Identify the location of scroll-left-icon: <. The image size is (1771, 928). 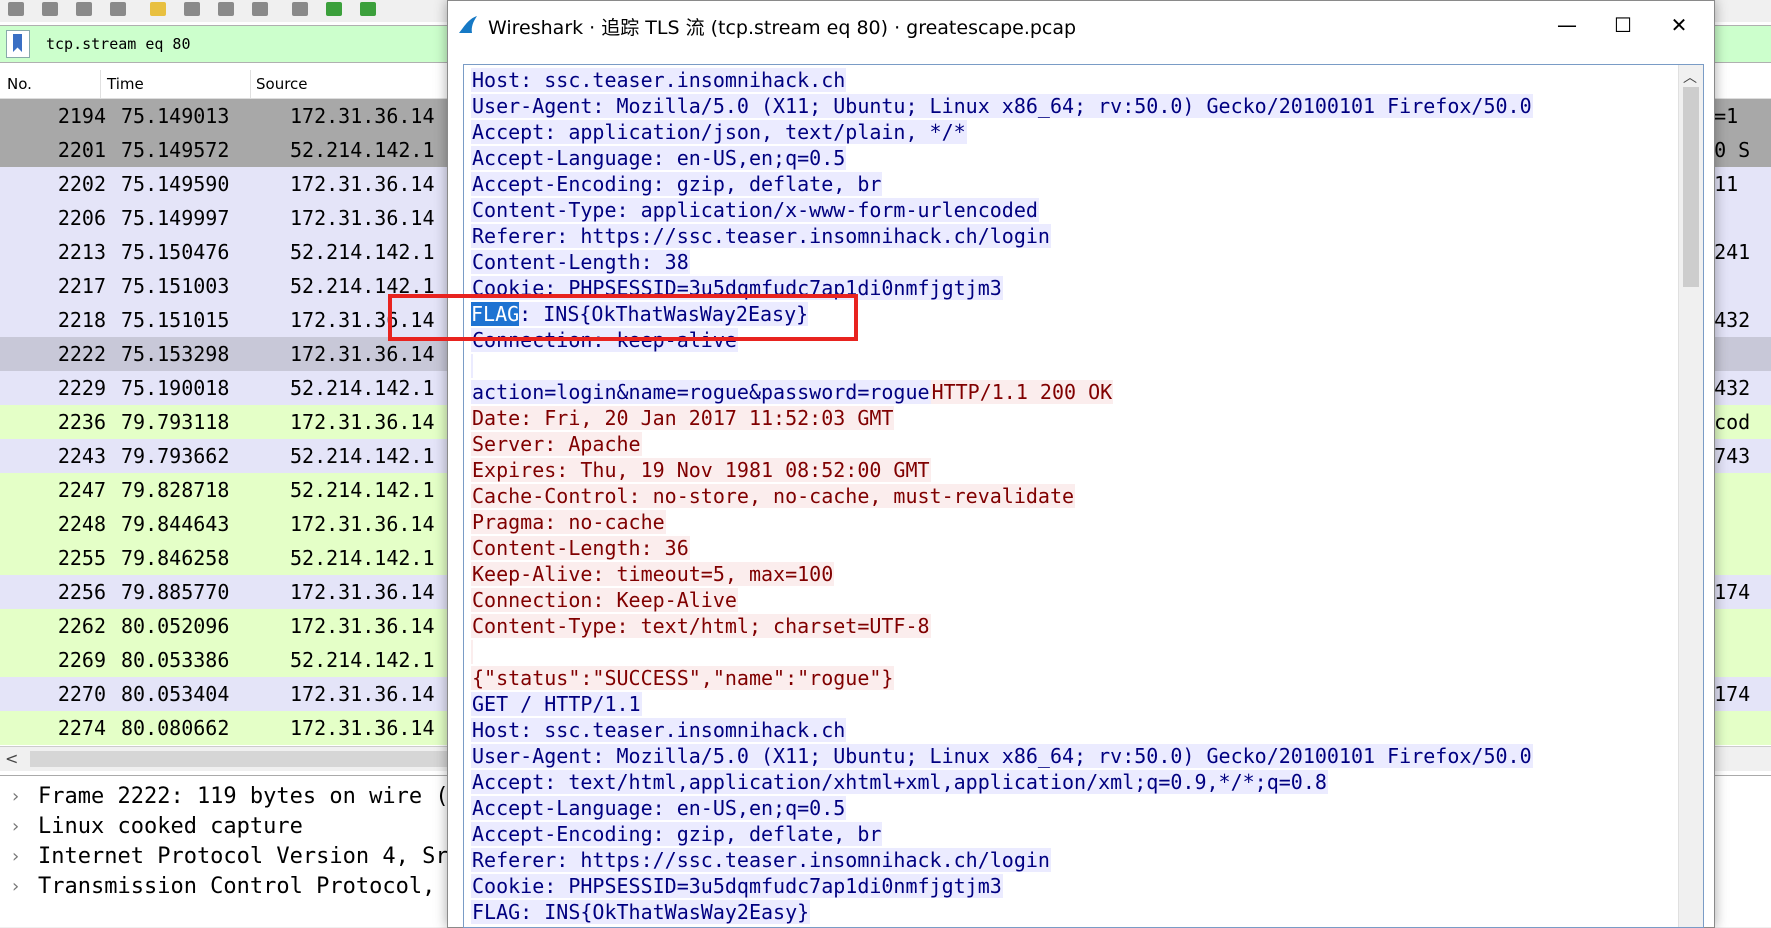
(11, 758).